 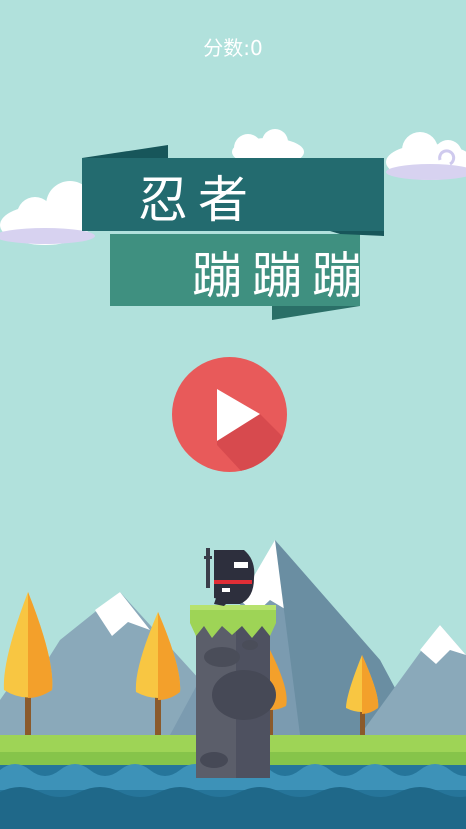 I want to click on stone-pillar, so click(x=233, y=691).